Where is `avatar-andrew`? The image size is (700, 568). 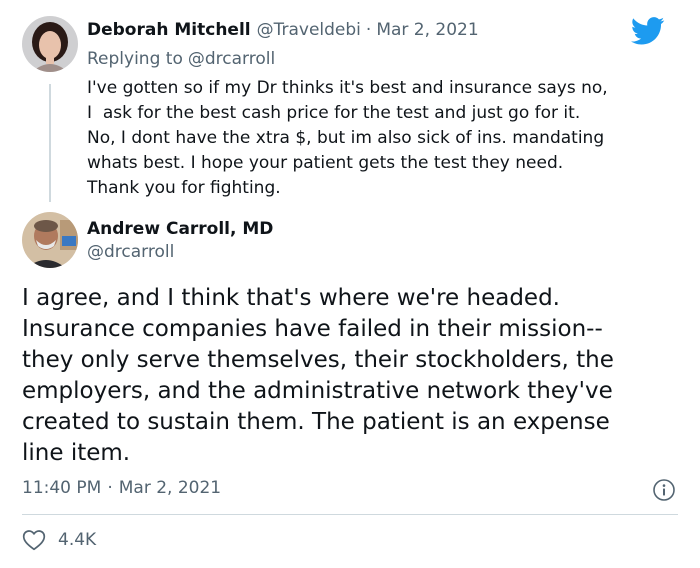
avatar-andrew is located at coordinates (50, 240).